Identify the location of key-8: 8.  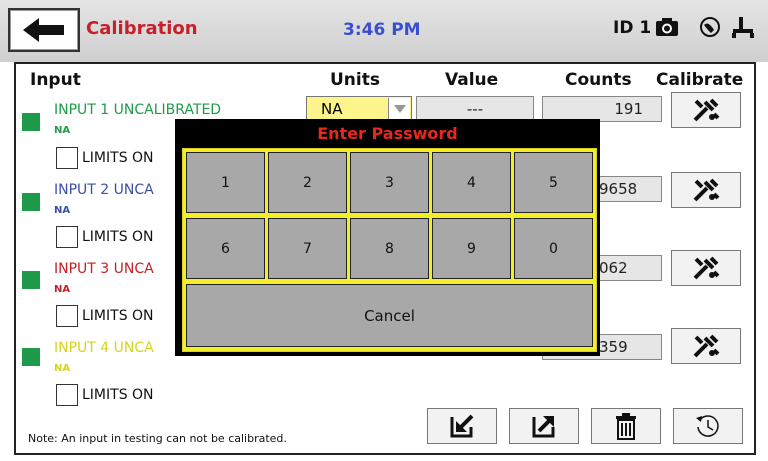
(389, 248).